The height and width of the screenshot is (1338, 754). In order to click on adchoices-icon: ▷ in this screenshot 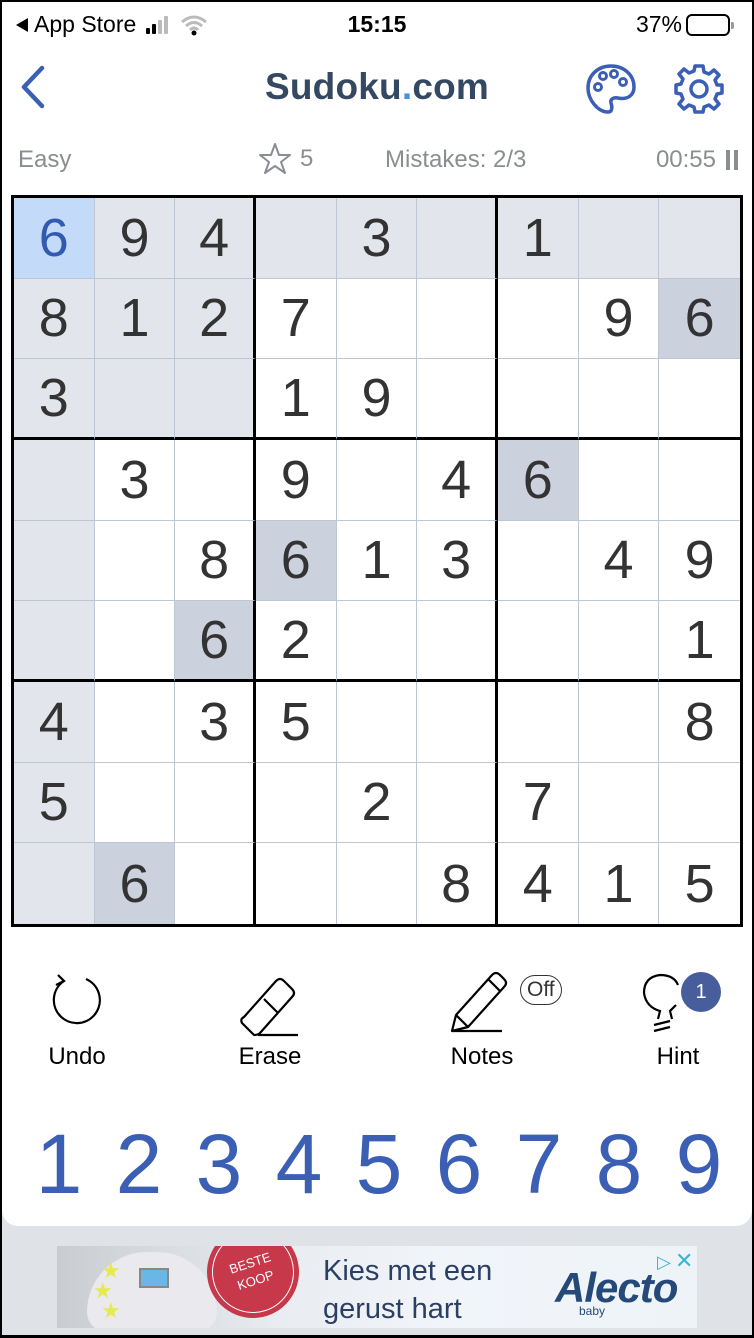, I will do `click(664, 1262)`.